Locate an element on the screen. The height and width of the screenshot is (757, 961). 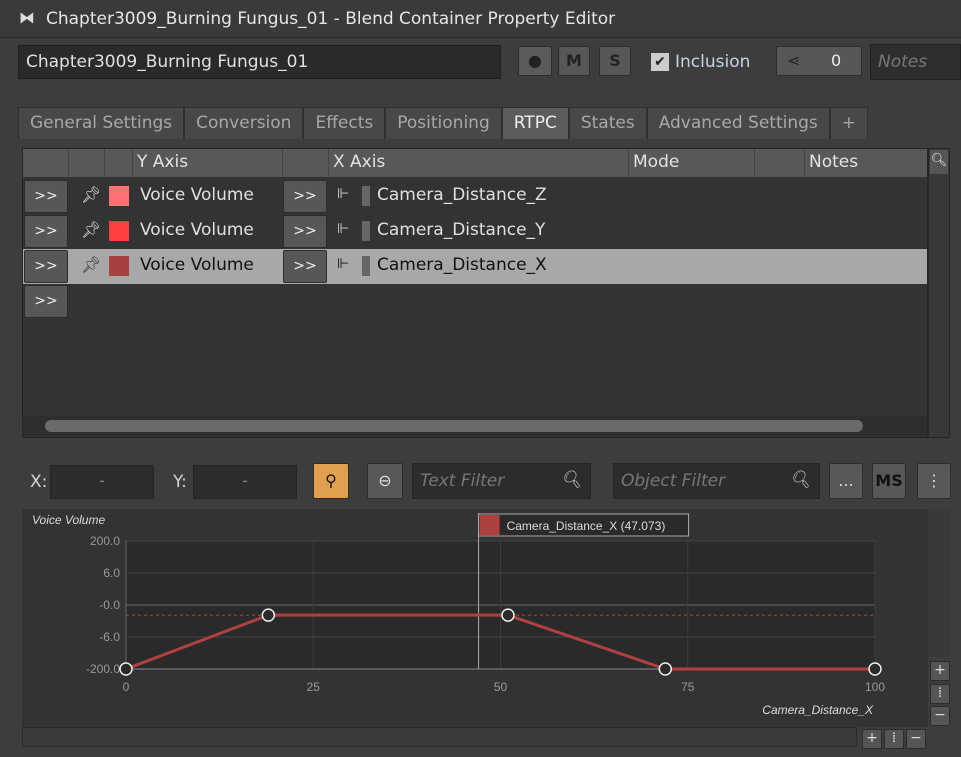
ms-icon: MS is located at coordinates (889, 481).